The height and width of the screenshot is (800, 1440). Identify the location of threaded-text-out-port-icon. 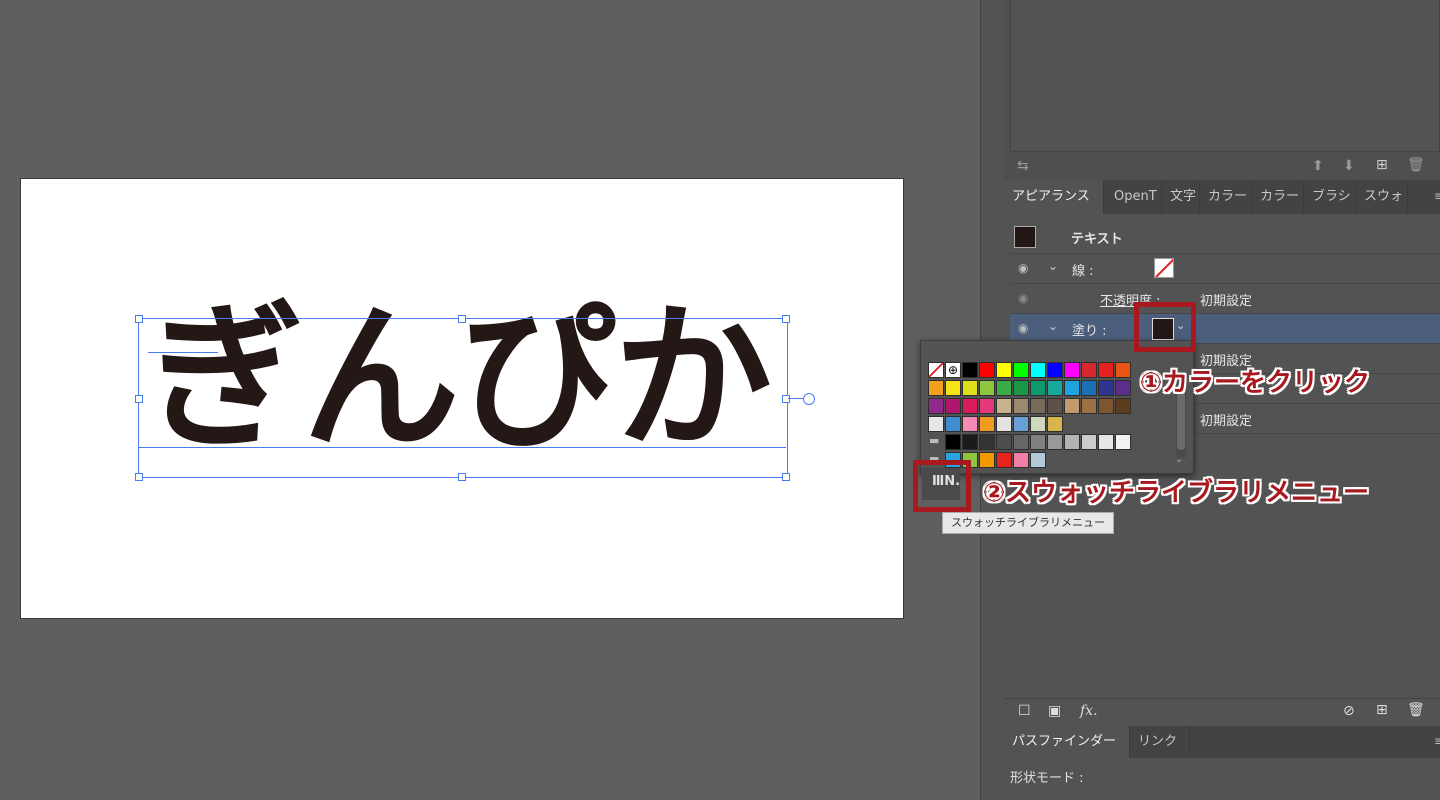
(809, 399).